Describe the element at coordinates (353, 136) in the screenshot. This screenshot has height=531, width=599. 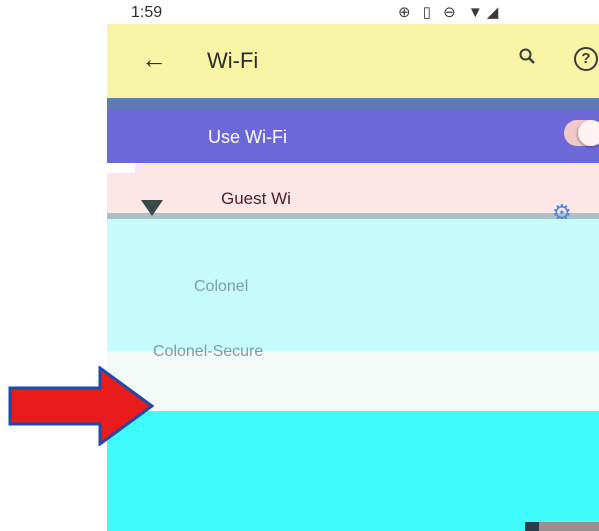
I see `use-wifi-row: Use Wi-Fi` at that location.